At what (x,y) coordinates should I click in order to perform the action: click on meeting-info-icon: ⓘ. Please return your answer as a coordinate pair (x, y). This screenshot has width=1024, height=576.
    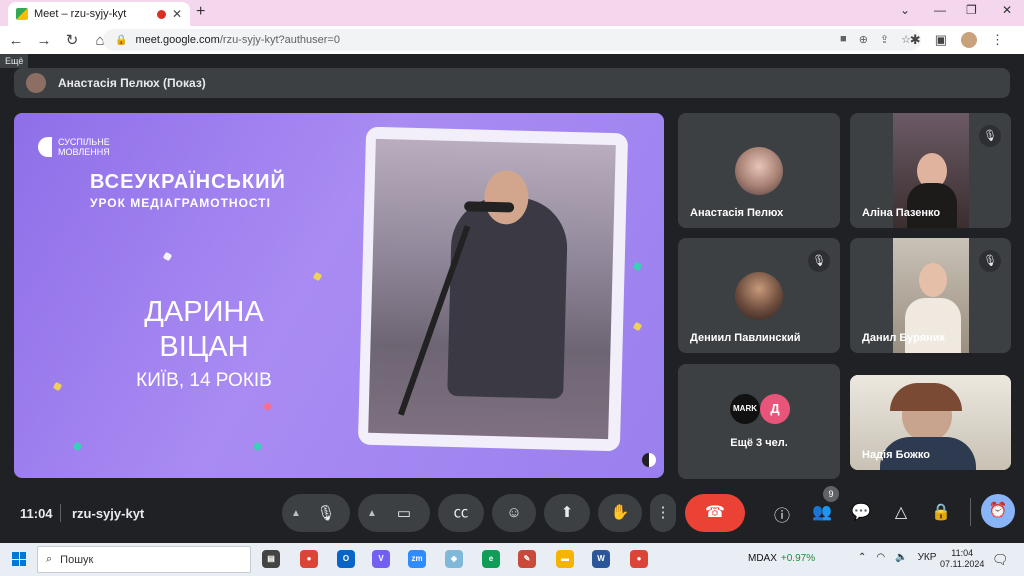
    Looking at the image, I should click on (782, 514).